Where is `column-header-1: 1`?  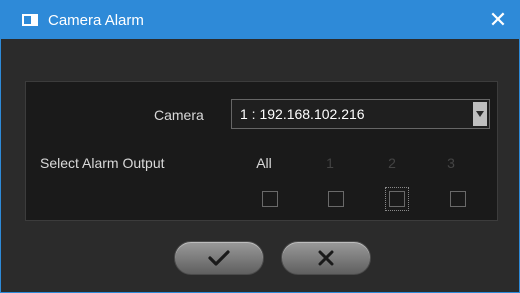 column-header-1: 1 is located at coordinates (330, 163).